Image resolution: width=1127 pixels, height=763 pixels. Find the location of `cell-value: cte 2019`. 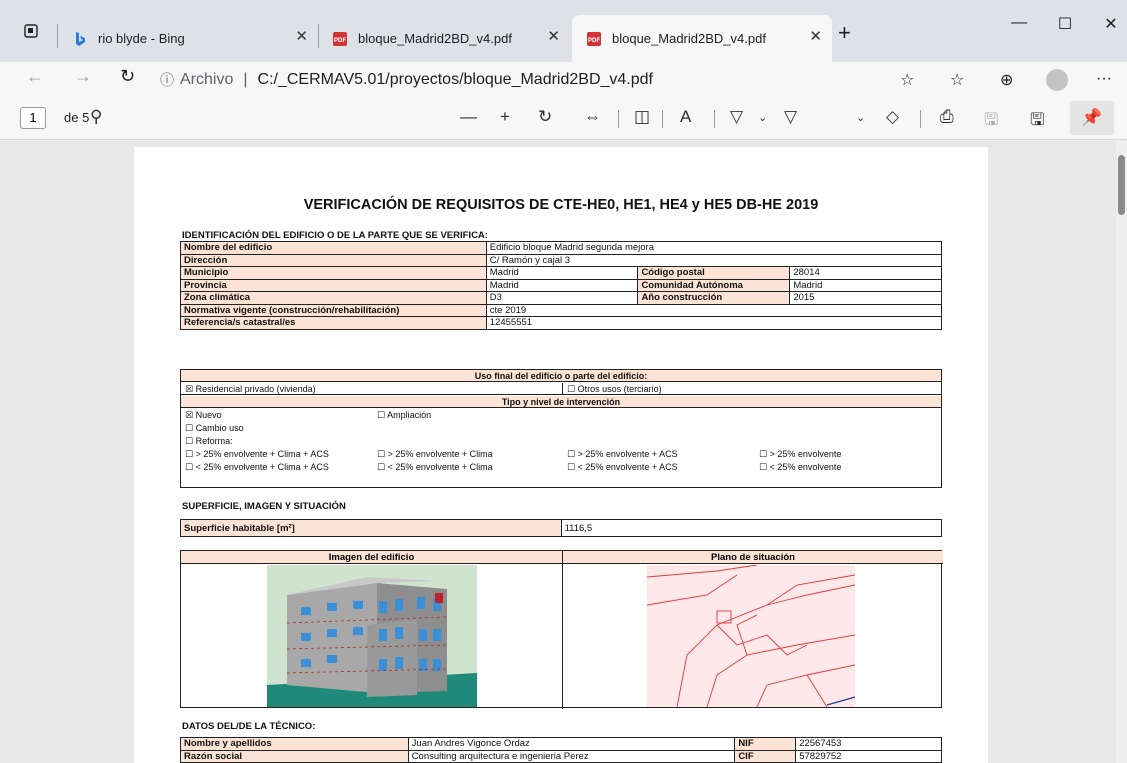

cell-value: cte 2019 is located at coordinates (714, 310).